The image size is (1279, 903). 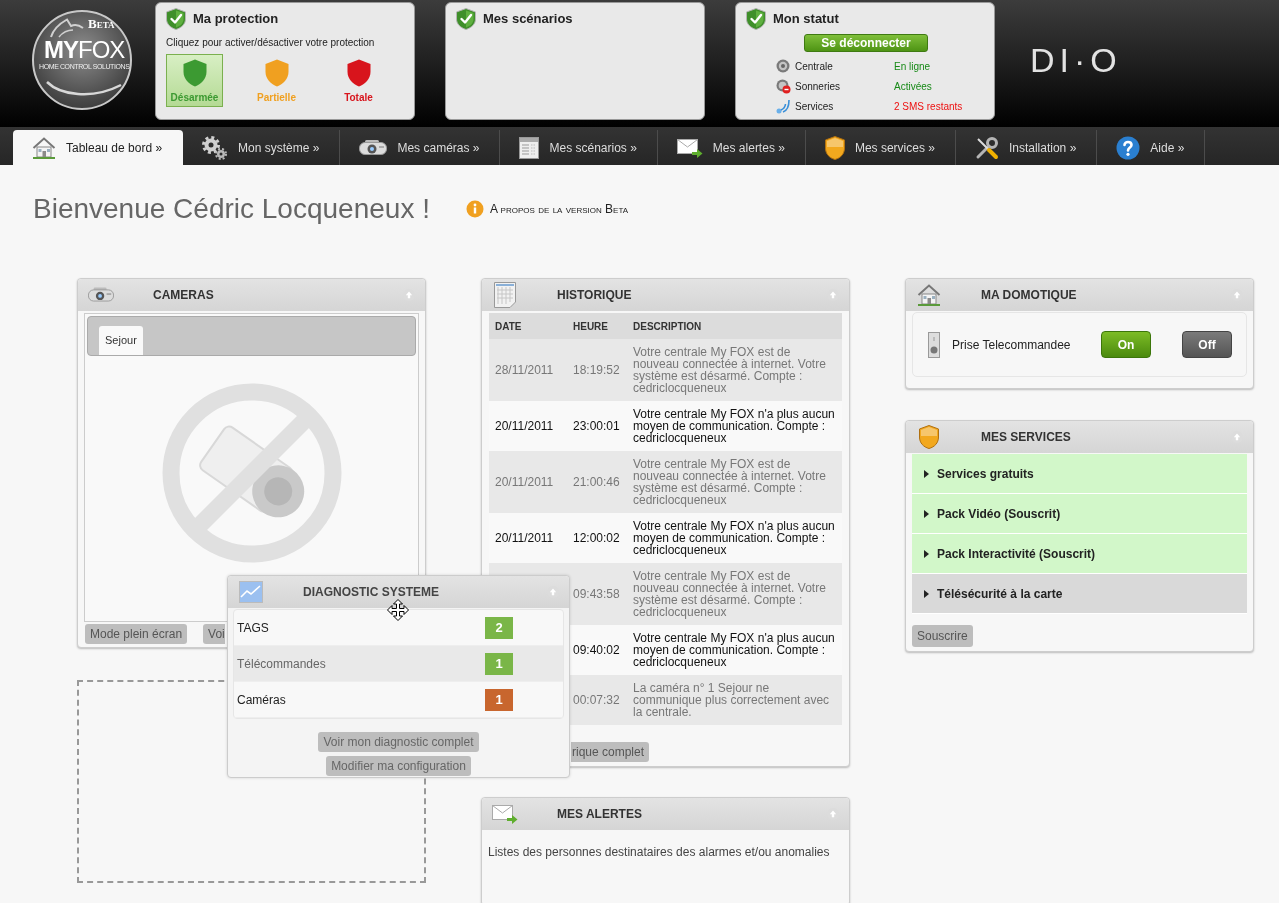 I want to click on panel-title: DIAGNOSTIC SYSTEME, so click(x=371, y=592).